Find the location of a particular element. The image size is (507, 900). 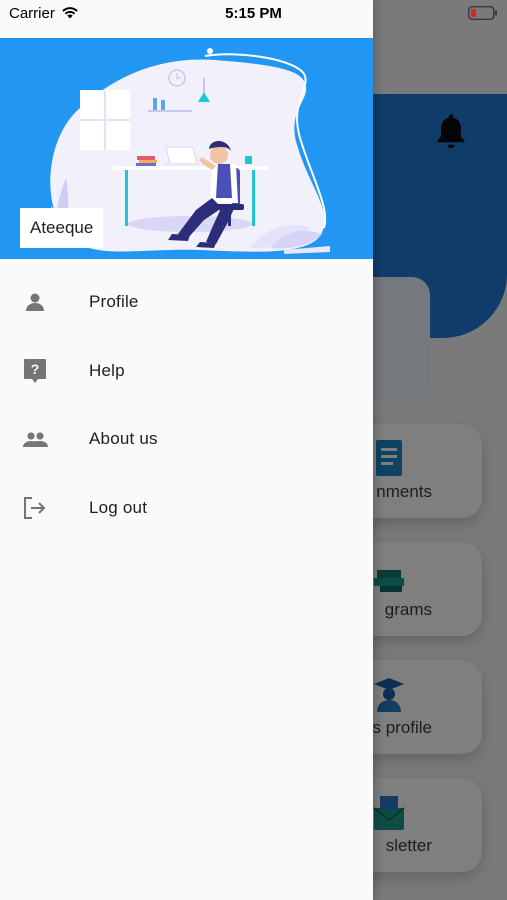

menu-item-label: About us is located at coordinates (123, 439).